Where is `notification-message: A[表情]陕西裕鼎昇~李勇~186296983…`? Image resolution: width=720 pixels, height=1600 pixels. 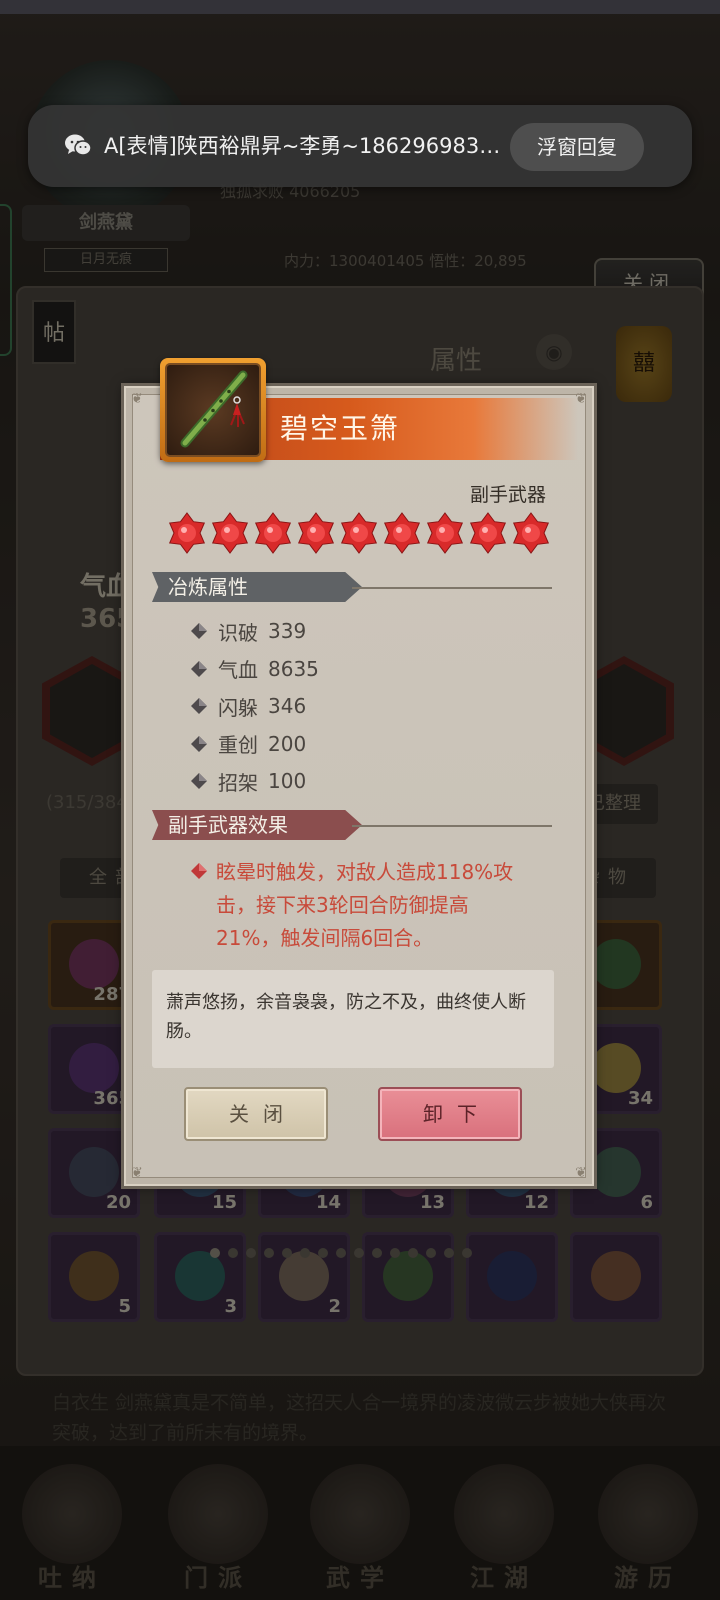 notification-message: A[表情]陕西裕鼎昇~李勇~186296983… is located at coordinates (302, 146).